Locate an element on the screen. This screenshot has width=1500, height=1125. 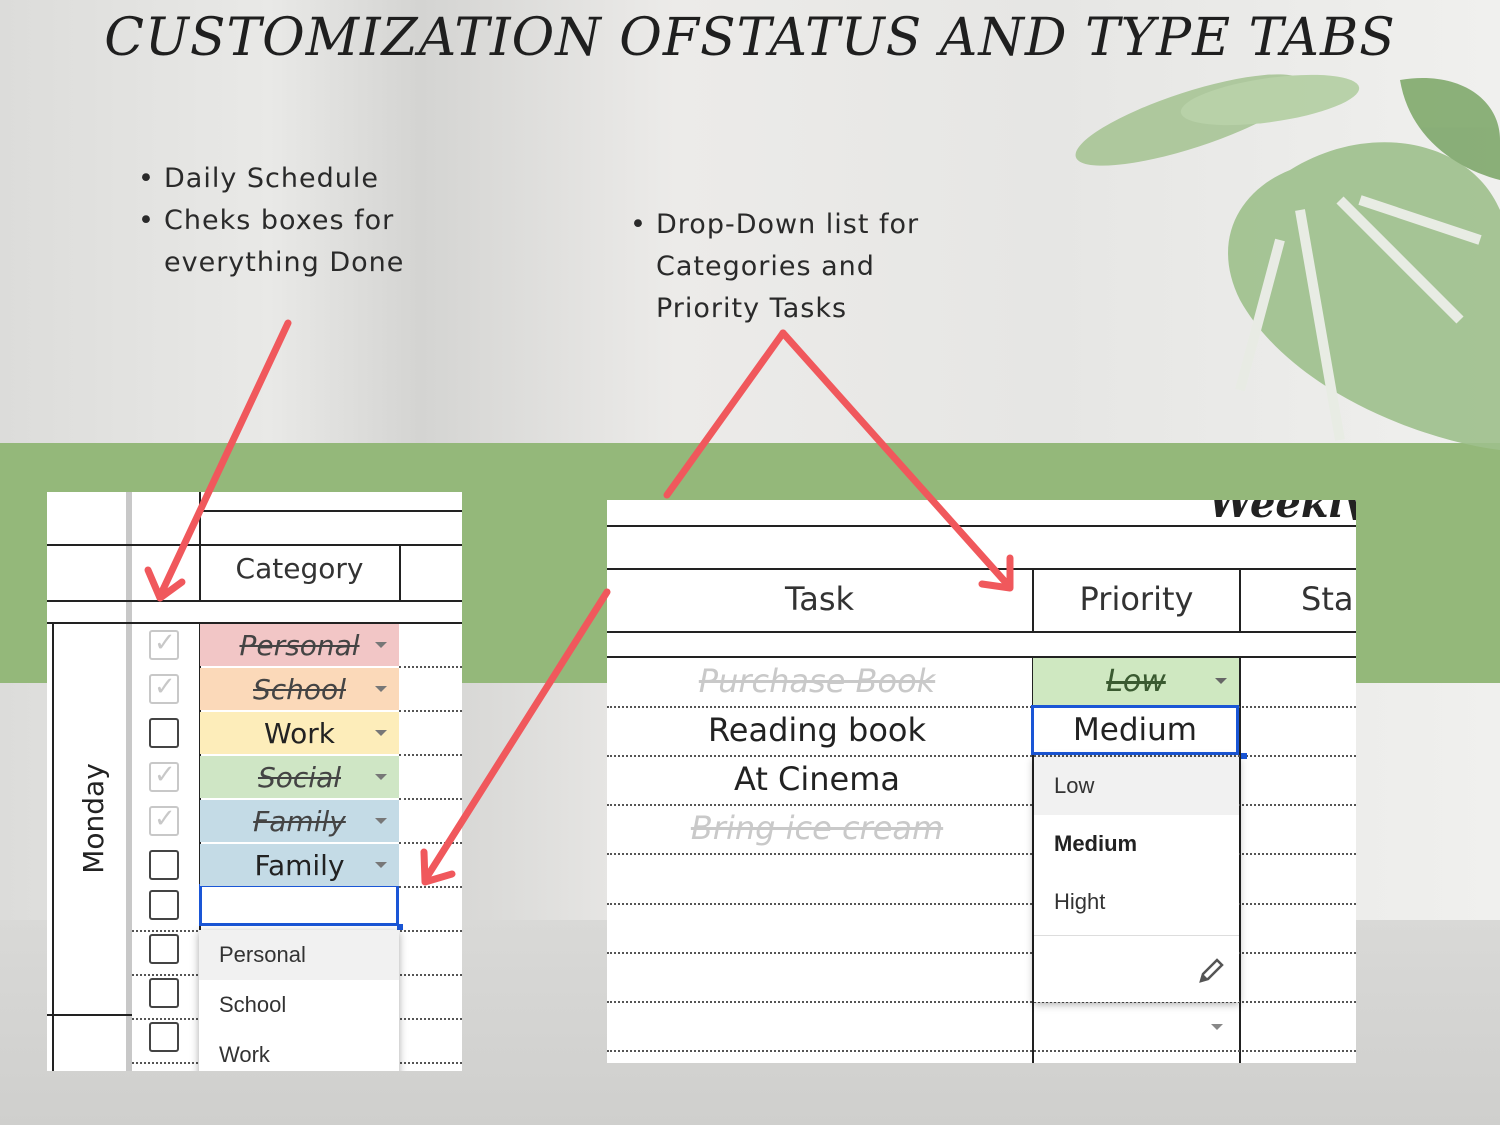
dropdown-option: Medium is located at coordinates (1136, 844).